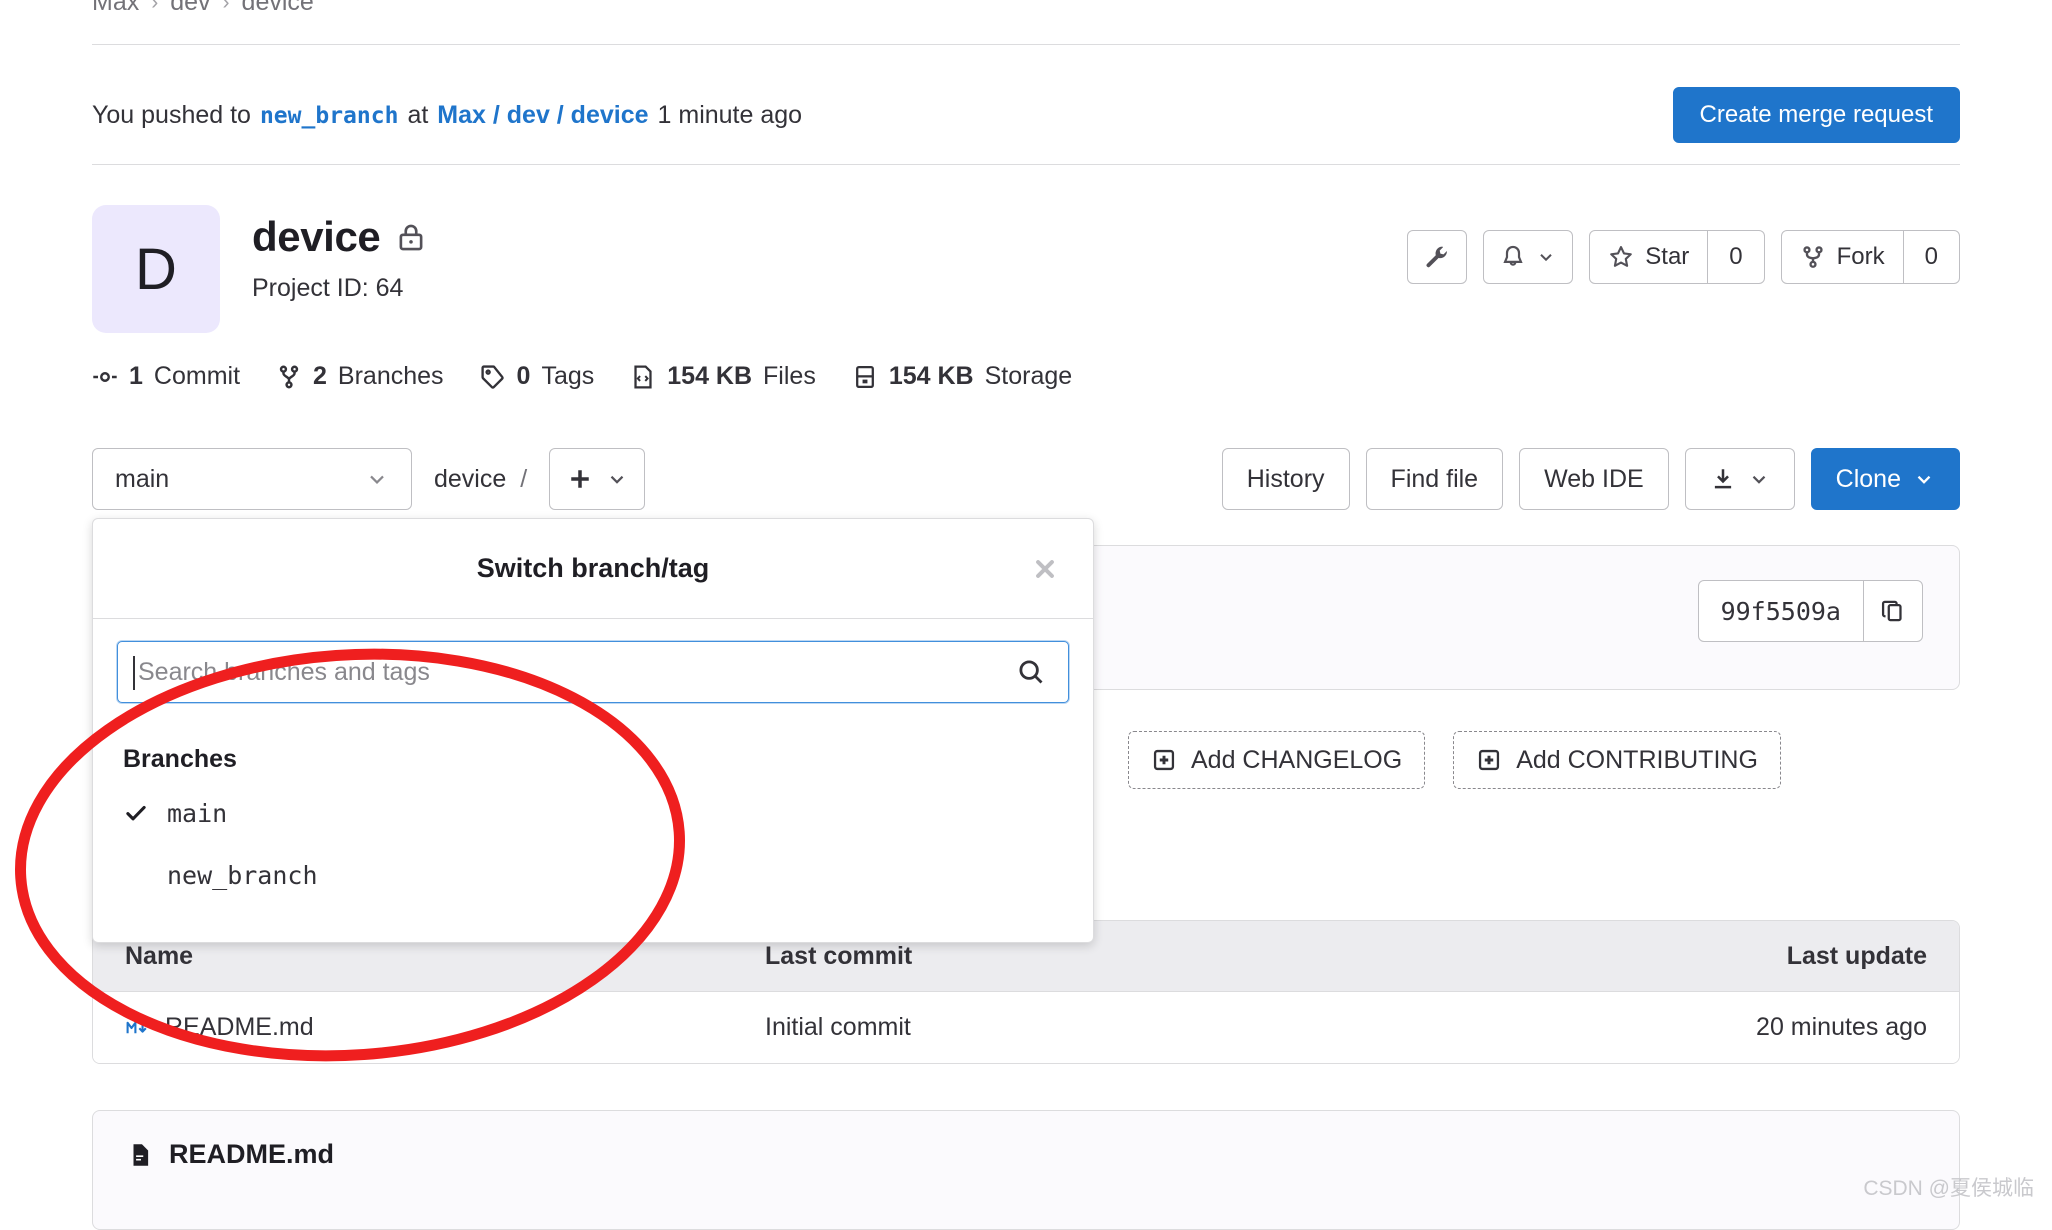 Image resolution: width=2052 pixels, height=1230 pixels. I want to click on branch-option-new-branch: new_branch, so click(593, 875).